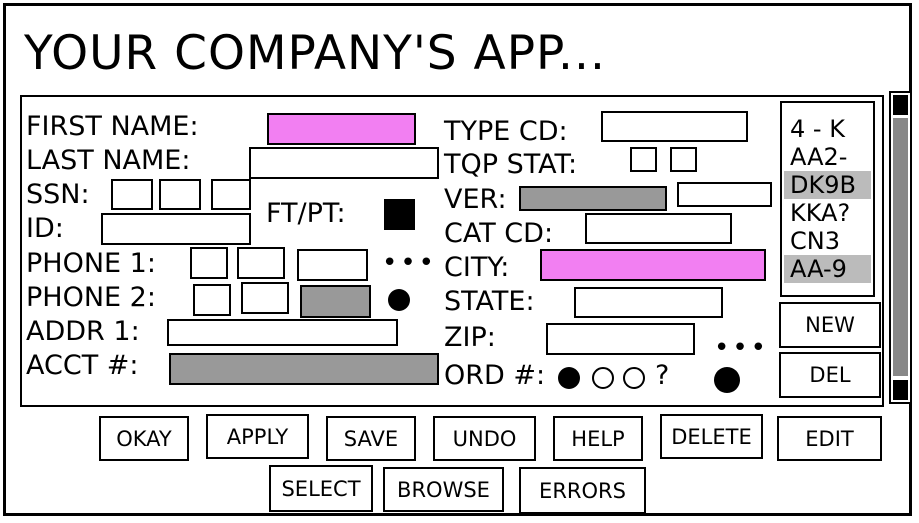 This screenshot has width=919, height=523. What do you see at coordinates (477, 267) in the screenshot?
I see `city-label: CITY:` at bounding box center [477, 267].